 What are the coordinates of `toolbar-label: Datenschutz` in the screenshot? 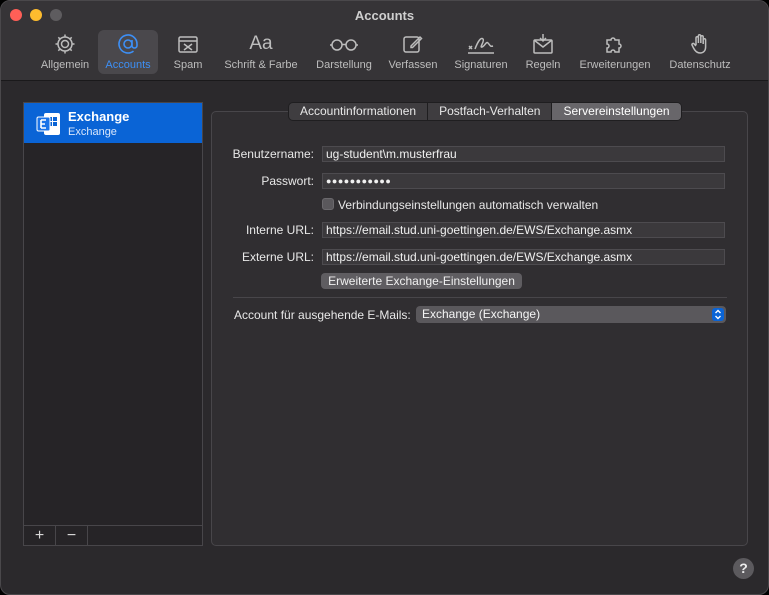 It's located at (700, 65).